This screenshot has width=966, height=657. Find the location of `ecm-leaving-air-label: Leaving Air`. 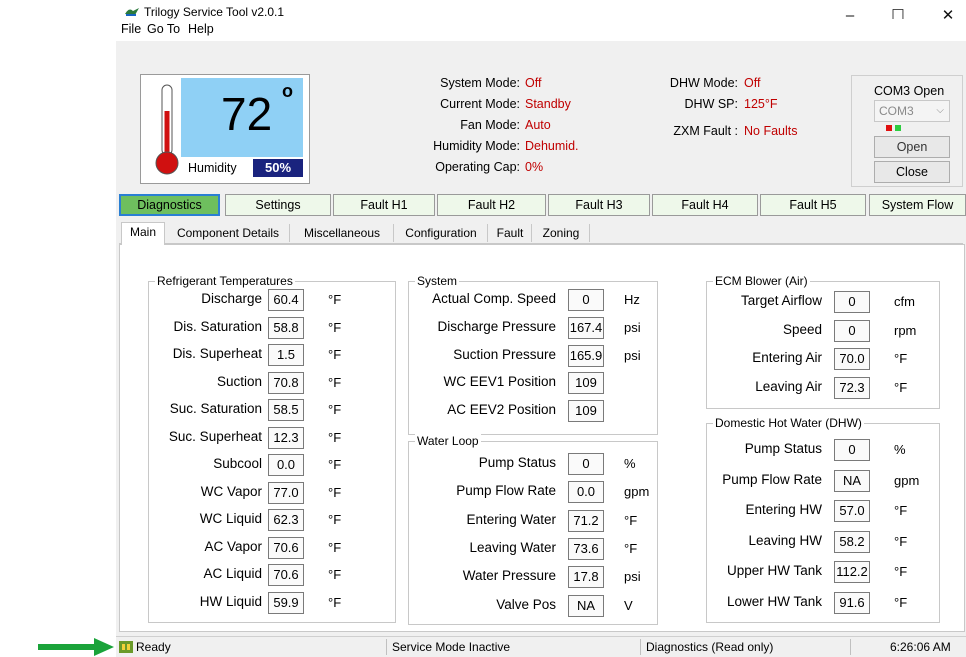

ecm-leaving-air-label: Leaving Air is located at coordinates (788, 386).